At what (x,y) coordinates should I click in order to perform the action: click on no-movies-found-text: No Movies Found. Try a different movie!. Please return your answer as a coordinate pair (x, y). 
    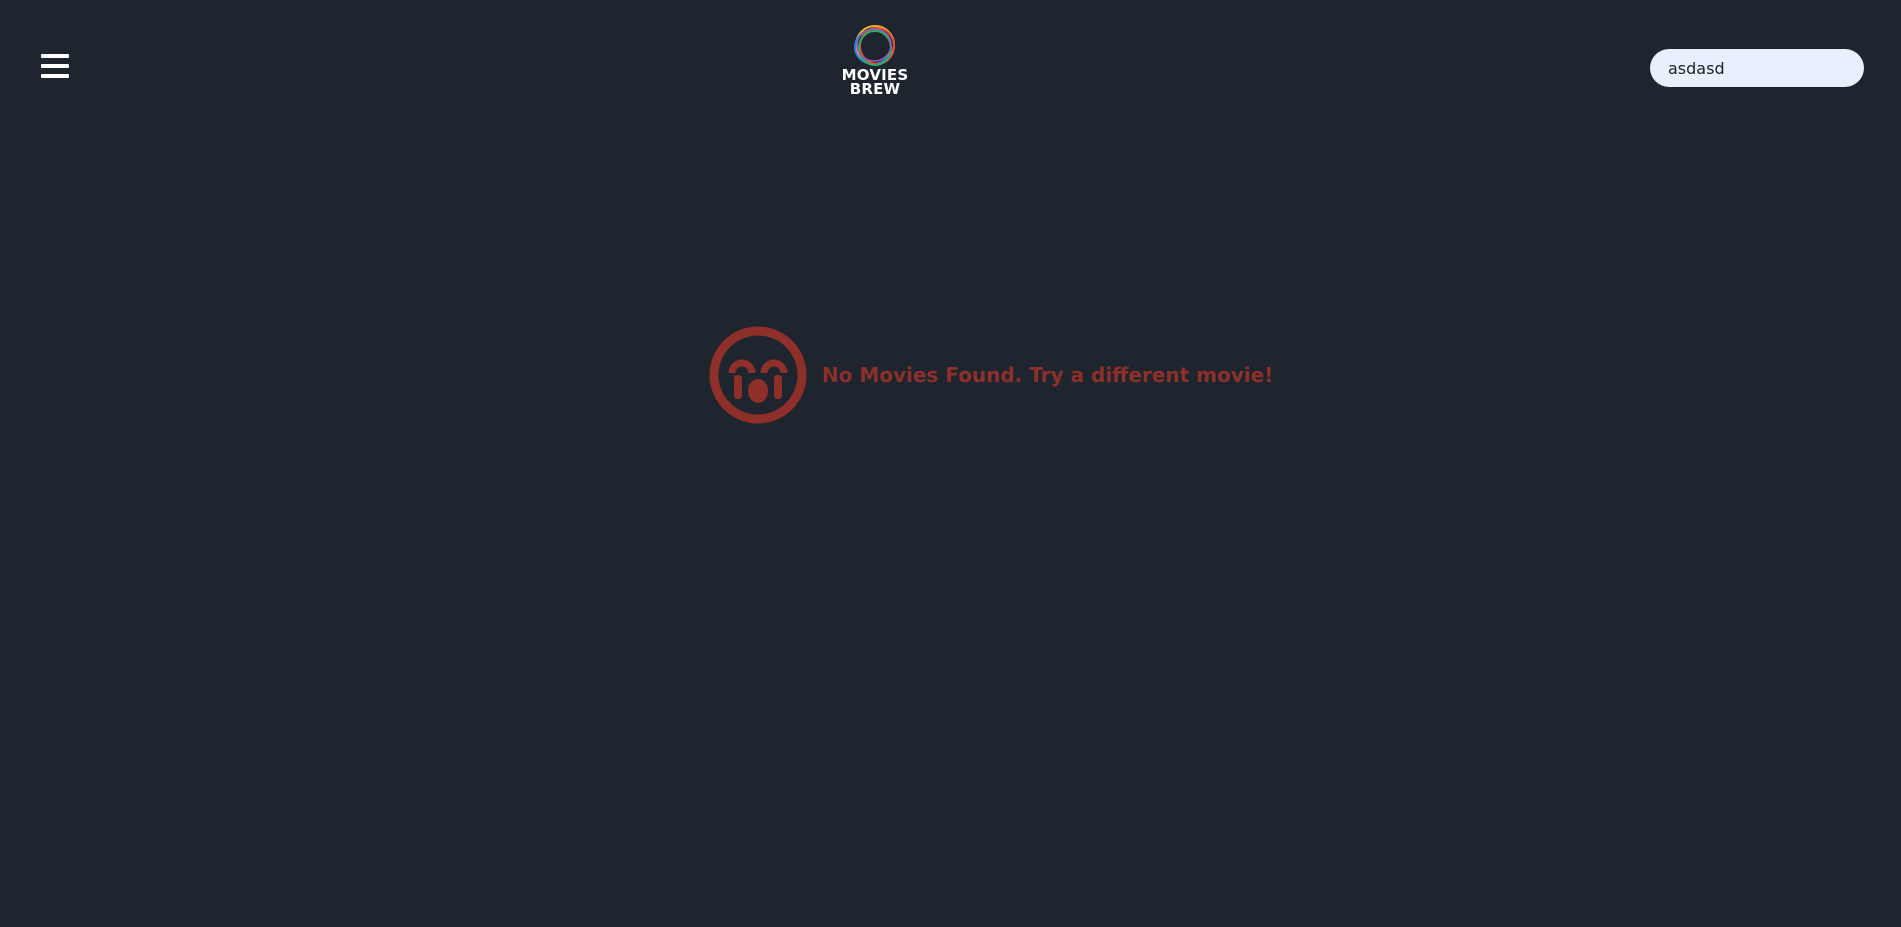
    Looking at the image, I should click on (1048, 375).